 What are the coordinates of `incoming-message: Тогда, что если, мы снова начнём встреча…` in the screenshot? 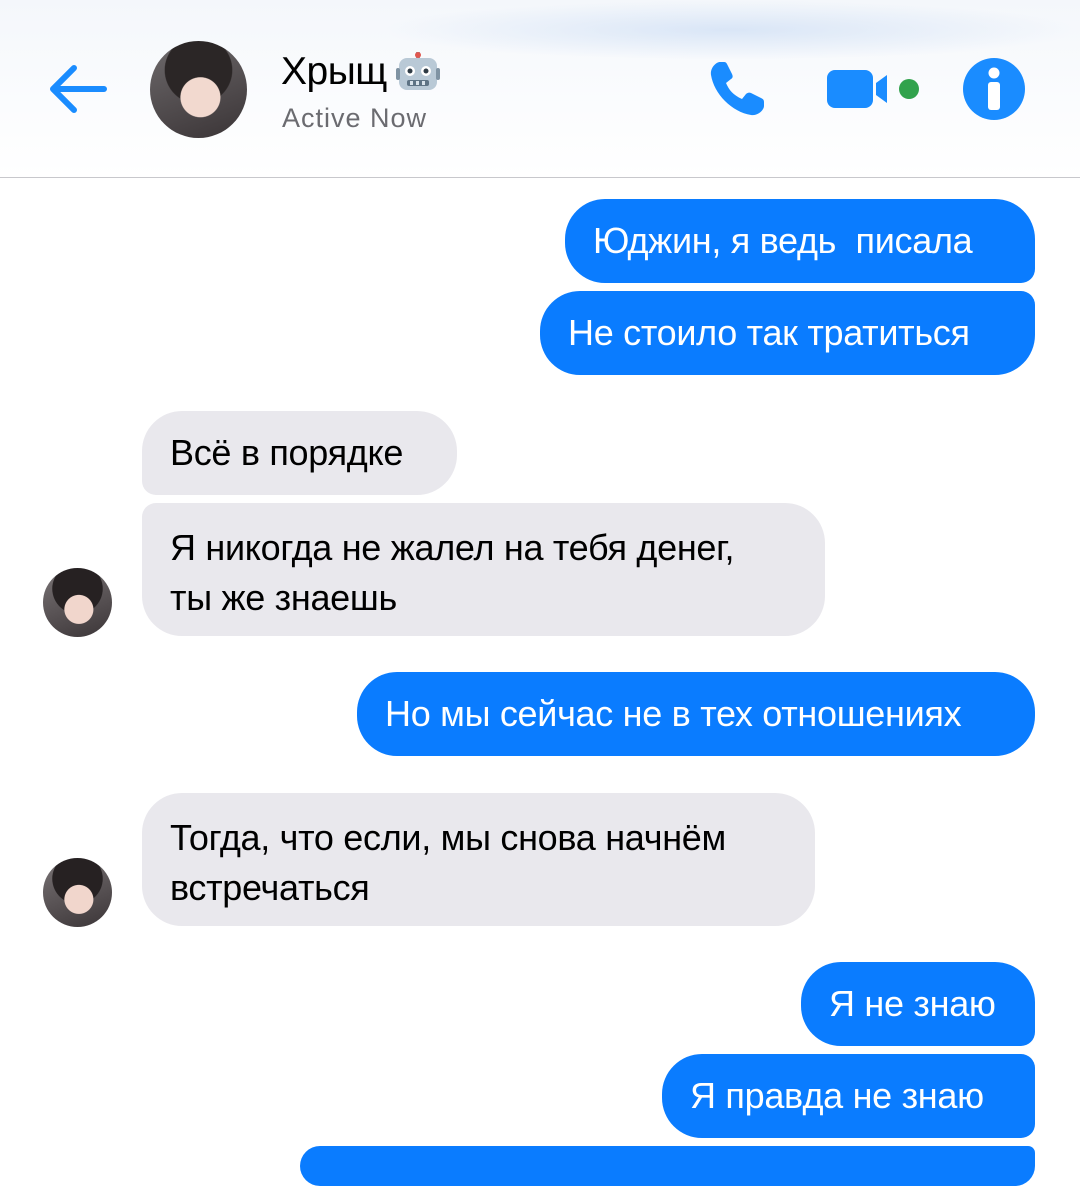 It's located at (478, 859).